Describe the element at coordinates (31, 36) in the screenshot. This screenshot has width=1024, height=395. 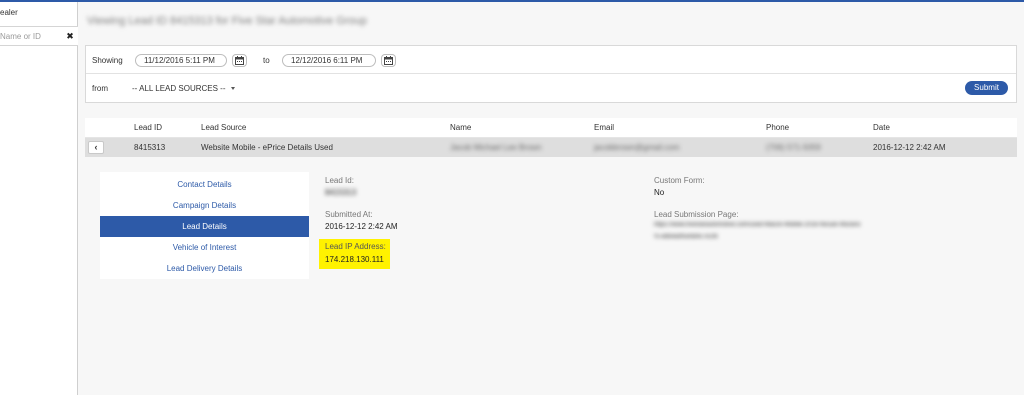
I see `dealer-search-input` at that location.